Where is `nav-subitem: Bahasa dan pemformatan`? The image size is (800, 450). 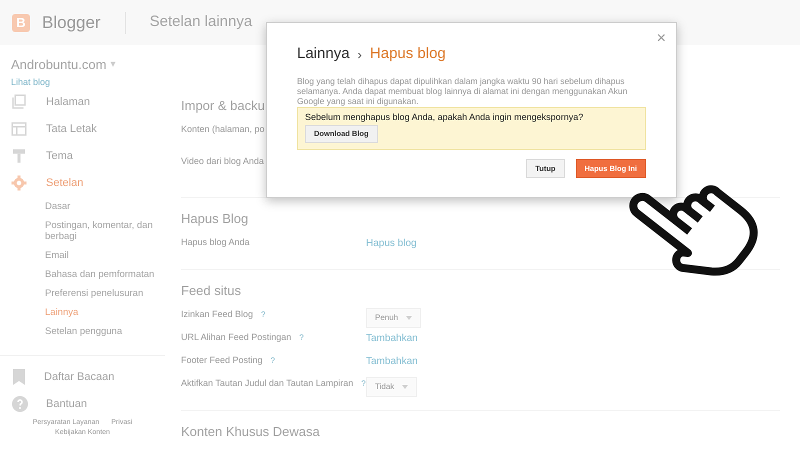
nav-subitem: Bahasa dan pemformatan is located at coordinates (105, 274).